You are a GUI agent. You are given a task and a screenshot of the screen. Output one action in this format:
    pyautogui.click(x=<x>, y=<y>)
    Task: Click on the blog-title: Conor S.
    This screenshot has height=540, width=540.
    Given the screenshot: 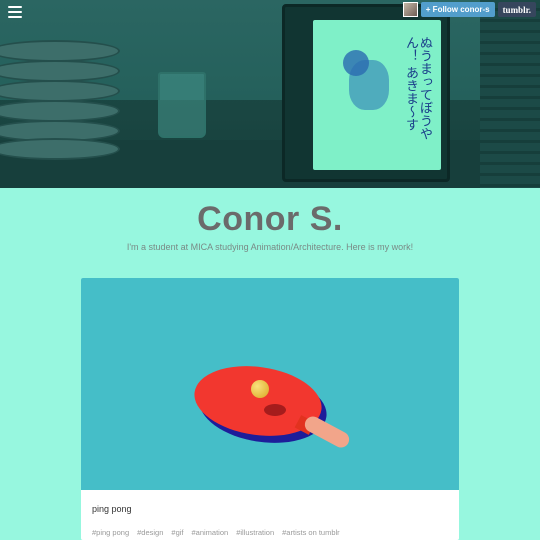 What is the action you would take?
    pyautogui.click(x=270, y=219)
    